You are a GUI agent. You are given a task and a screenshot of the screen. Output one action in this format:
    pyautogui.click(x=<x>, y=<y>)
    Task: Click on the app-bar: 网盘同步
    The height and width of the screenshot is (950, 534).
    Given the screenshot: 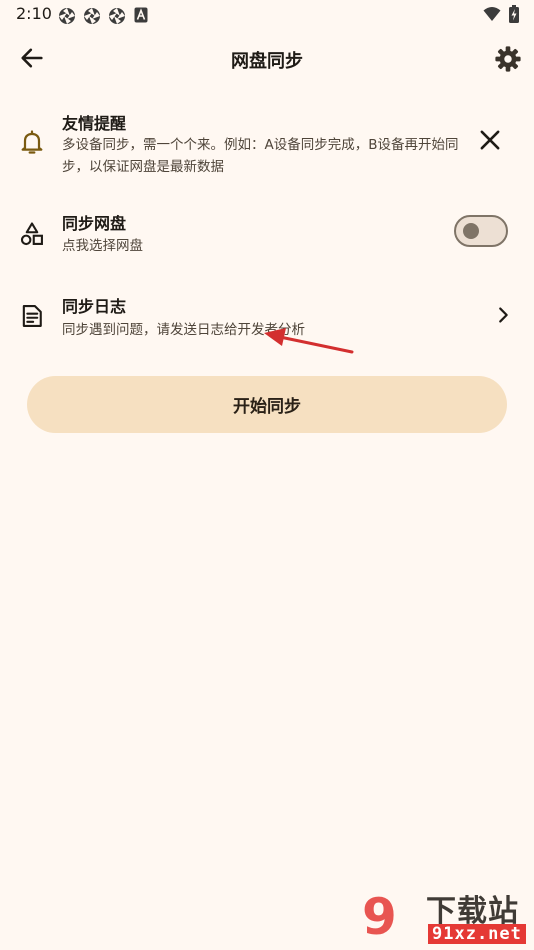 What is the action you would take?
    pyautogui.click(x=267, y=58)
    